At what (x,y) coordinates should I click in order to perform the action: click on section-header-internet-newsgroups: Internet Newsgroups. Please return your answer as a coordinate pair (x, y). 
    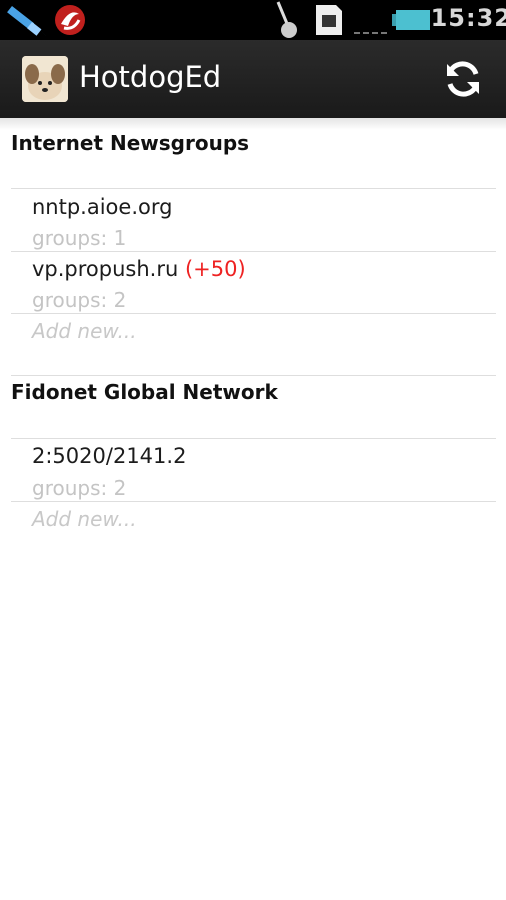
    Looking at the image, I should click on (130, 143).